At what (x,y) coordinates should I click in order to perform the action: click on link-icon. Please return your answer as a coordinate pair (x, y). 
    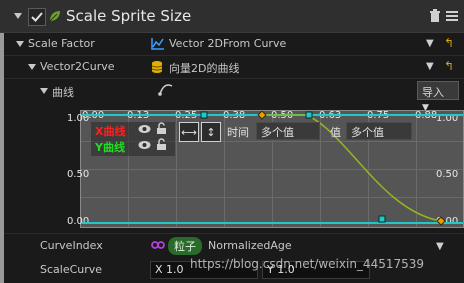
    Looking at the image, I should click on (158, 246).